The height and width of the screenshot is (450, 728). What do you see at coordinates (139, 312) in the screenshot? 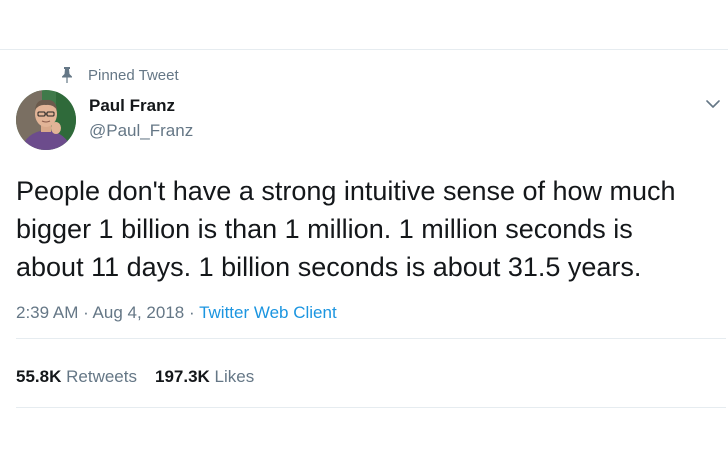
I see `tweet-date: Aug 4, 2018` at bounding box center [139, 312].